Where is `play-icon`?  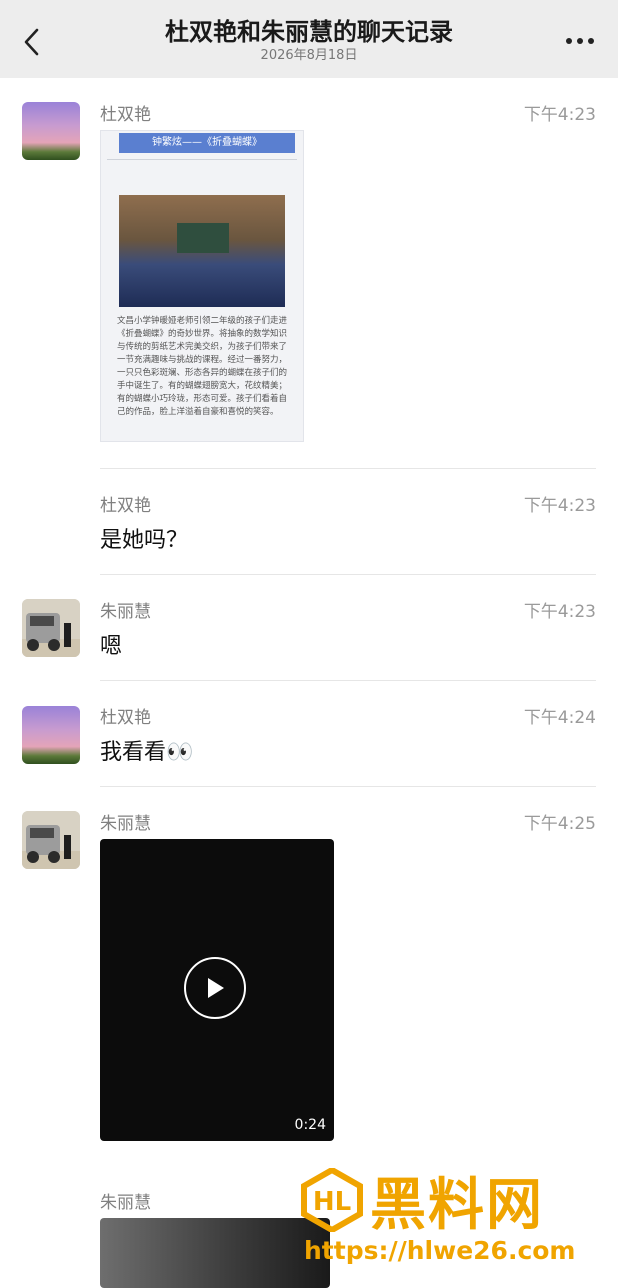 play-icon is located at coordinates (216, 988).